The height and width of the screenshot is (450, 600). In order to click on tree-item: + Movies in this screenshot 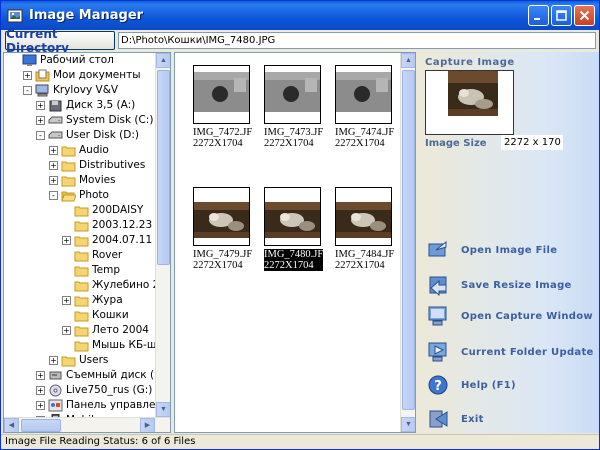, I will do `click(80, 180)`.